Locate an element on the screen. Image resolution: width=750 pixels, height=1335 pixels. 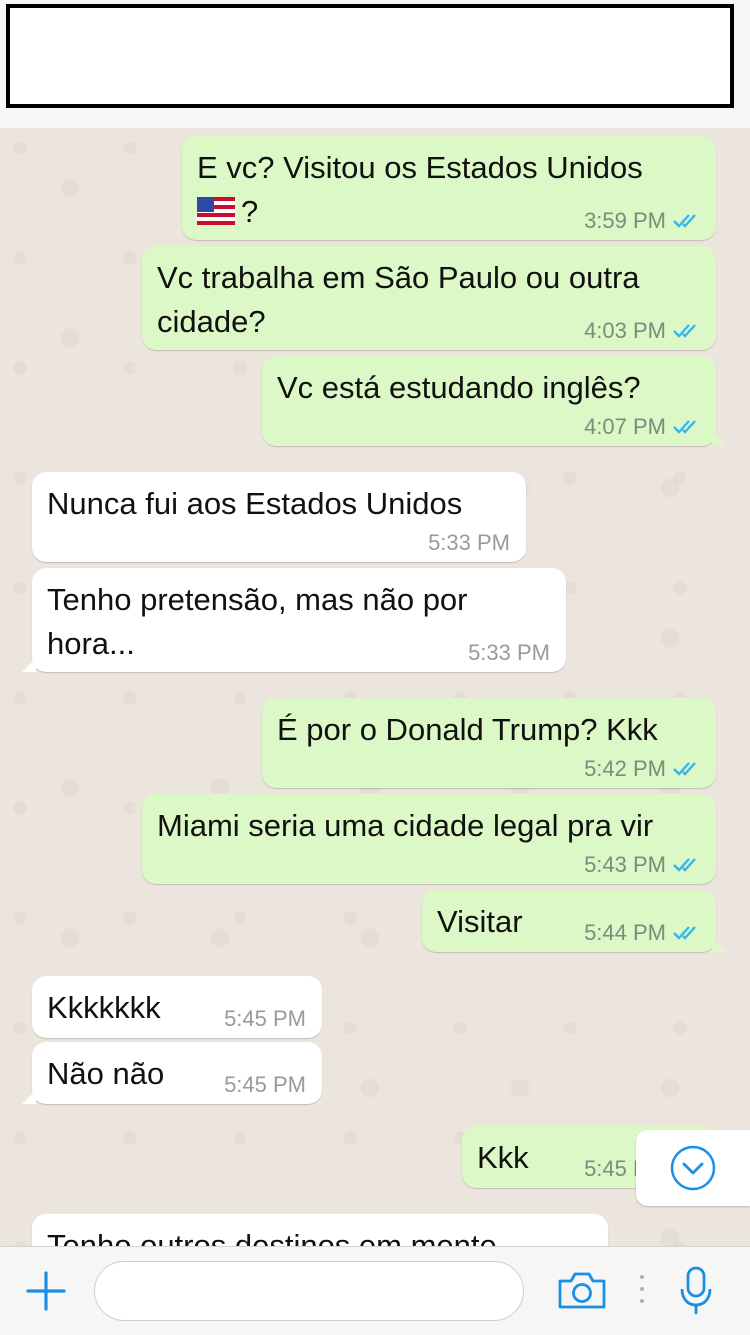
message-input is located at coordinates (309, 1291).